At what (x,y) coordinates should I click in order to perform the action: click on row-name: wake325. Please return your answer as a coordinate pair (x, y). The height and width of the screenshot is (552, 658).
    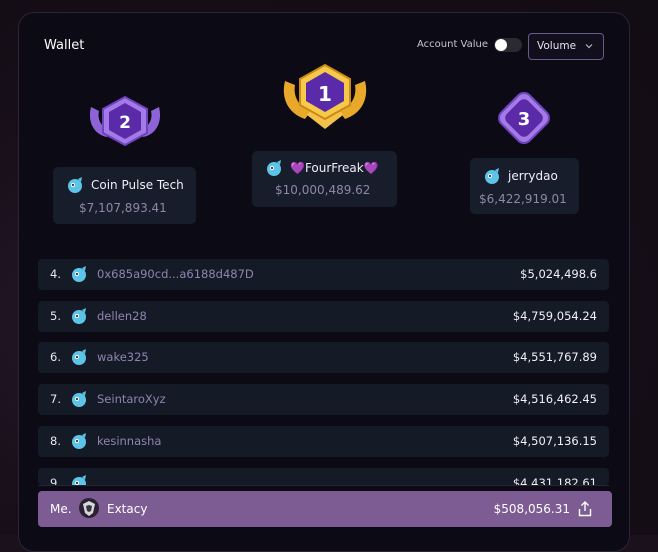
    Looking at the image, I should click on (123, 357).